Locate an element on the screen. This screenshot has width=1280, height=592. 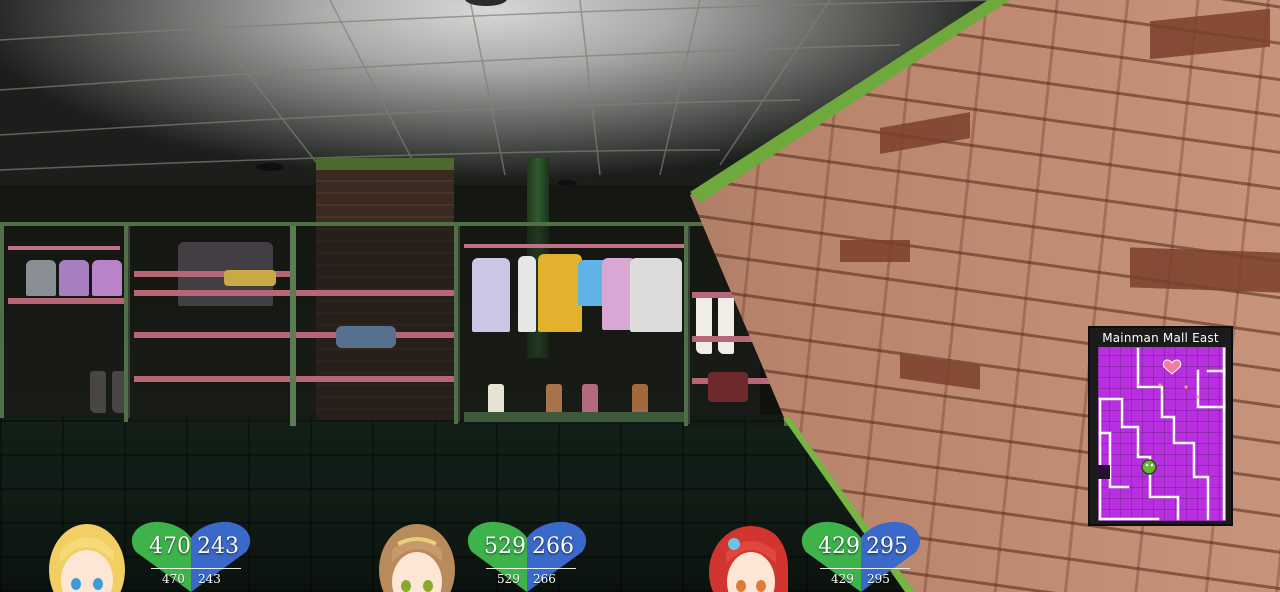
mp-max-value: 295 is located at coordinates (878, 579).